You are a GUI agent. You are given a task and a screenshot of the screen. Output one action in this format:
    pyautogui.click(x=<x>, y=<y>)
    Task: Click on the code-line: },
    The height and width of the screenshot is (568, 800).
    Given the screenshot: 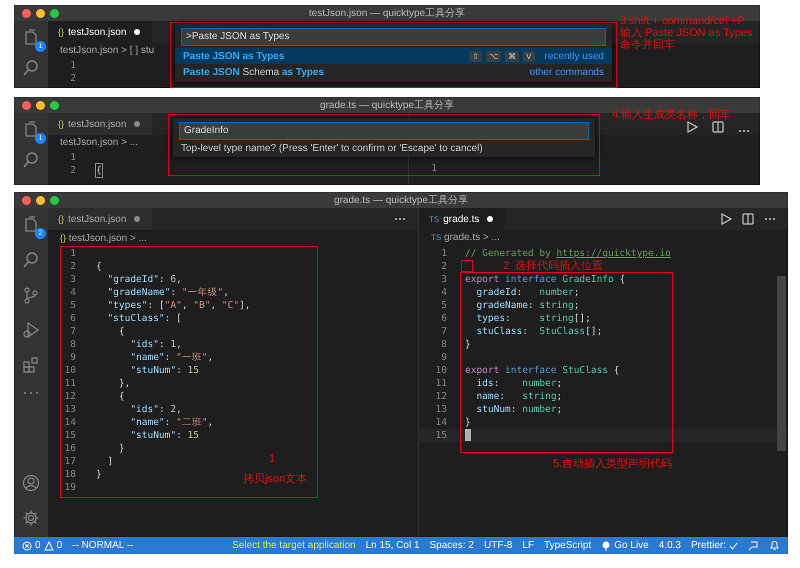 What is the action you would take?
    pyautogui.click(x=124, y=383)
    